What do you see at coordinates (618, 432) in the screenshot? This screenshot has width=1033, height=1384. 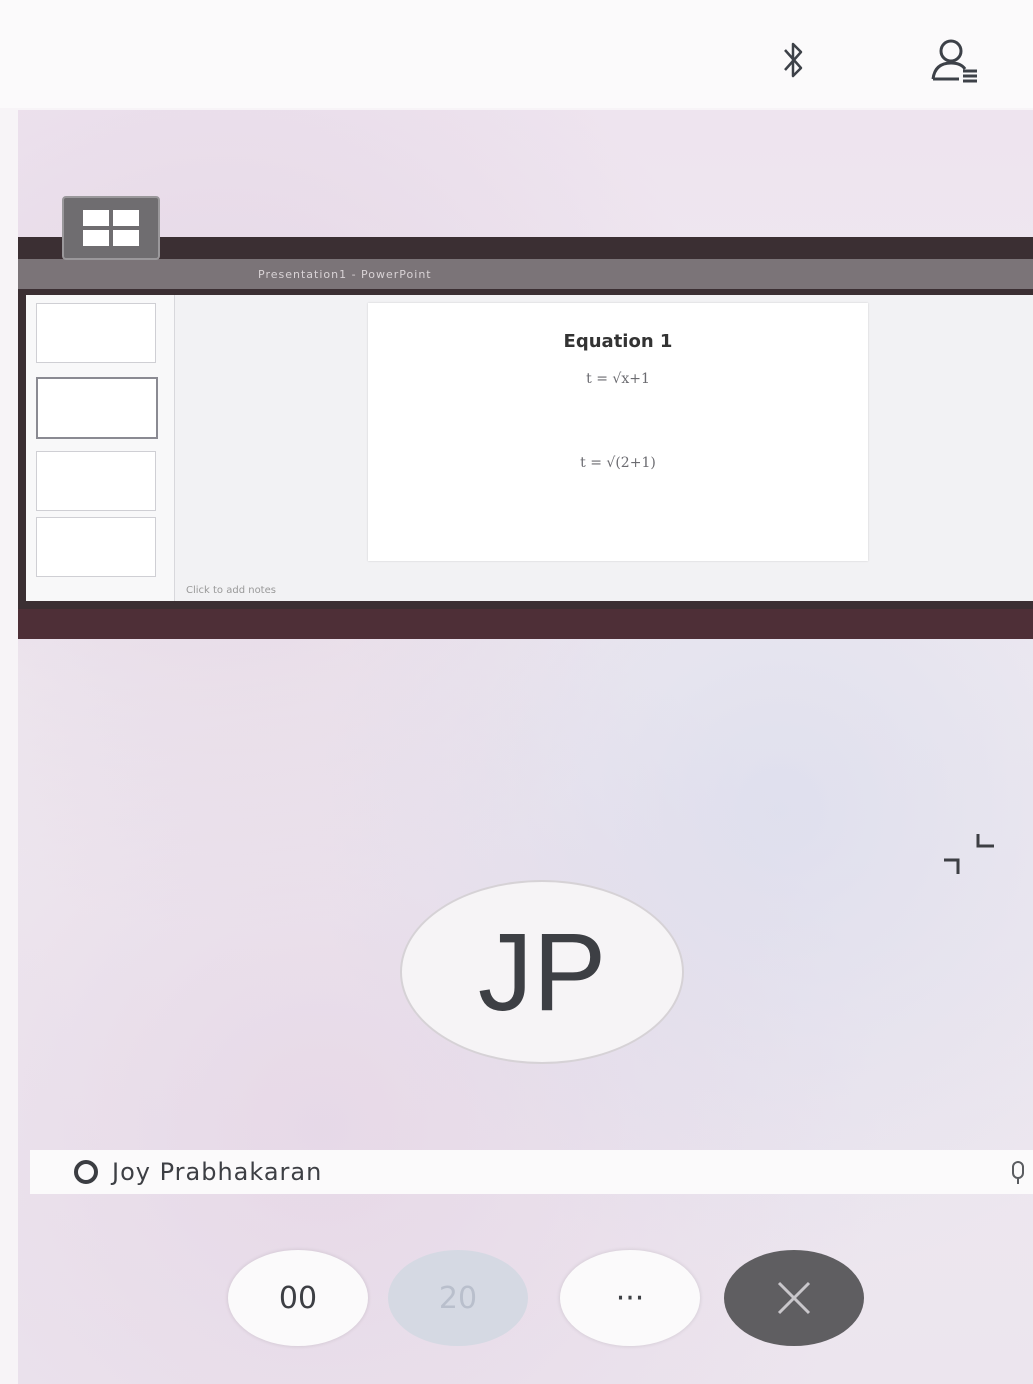 I see `slide-canvas: Equation 1 t = √x+1 t = √(2+1)` at bounding box center [618, 432].